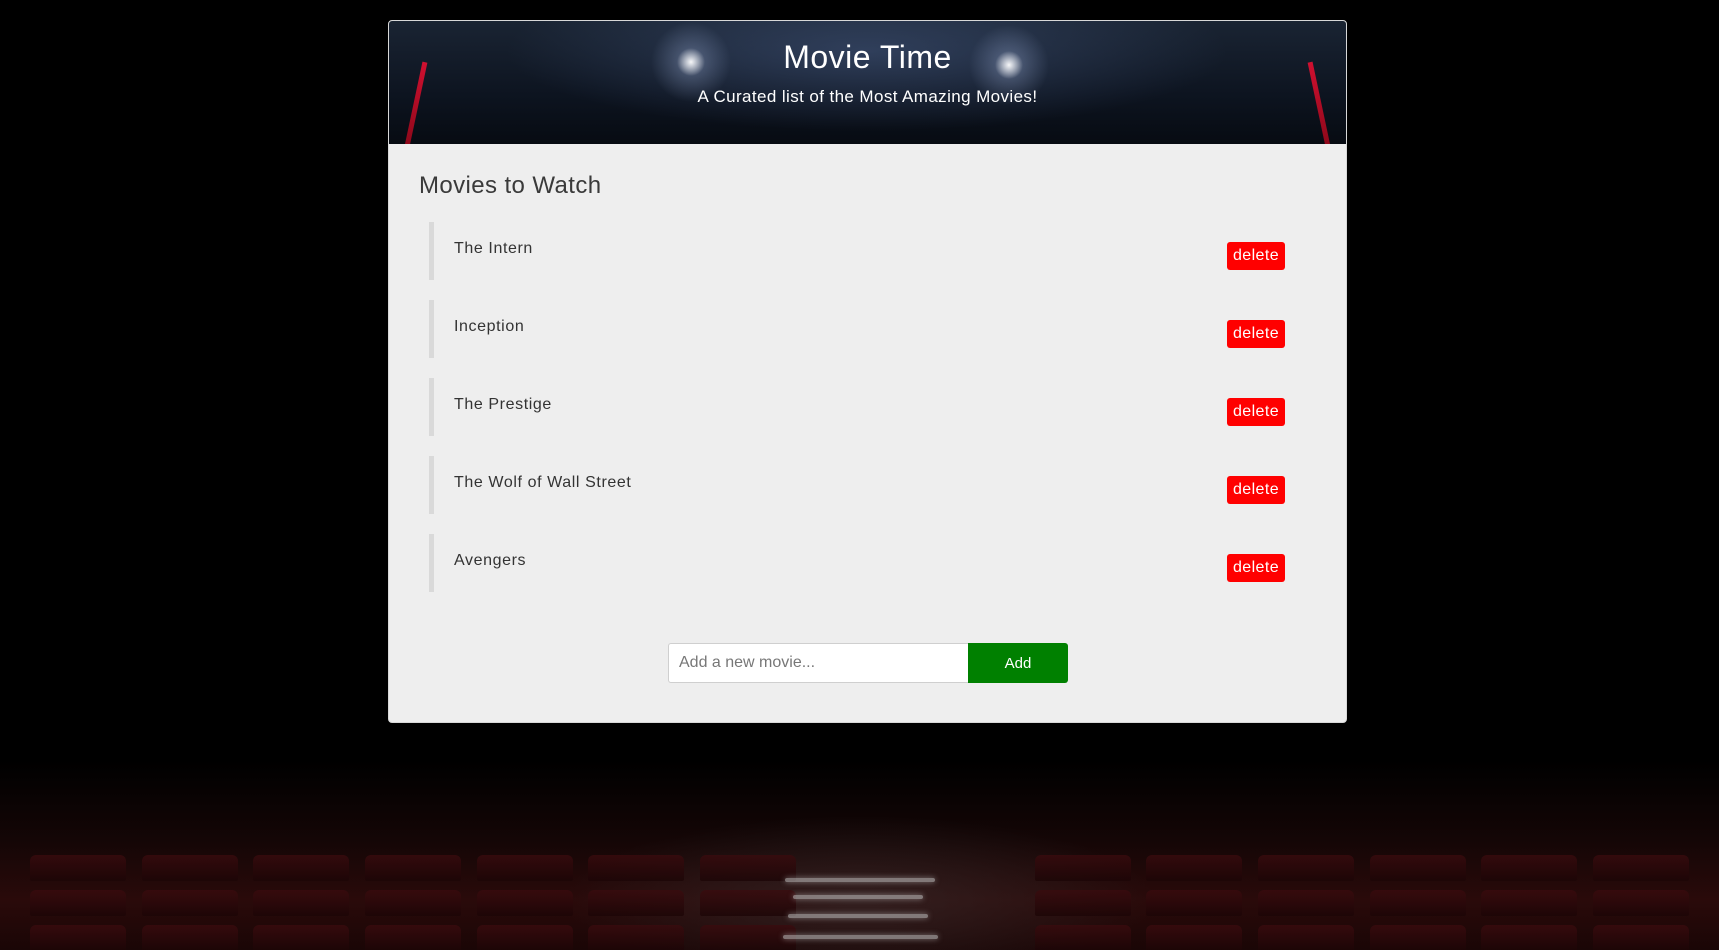 The width and height of the screenshot is (1719, 950). I want to click on movie-title: The Wolf of Wall Street, so click(543, 482).